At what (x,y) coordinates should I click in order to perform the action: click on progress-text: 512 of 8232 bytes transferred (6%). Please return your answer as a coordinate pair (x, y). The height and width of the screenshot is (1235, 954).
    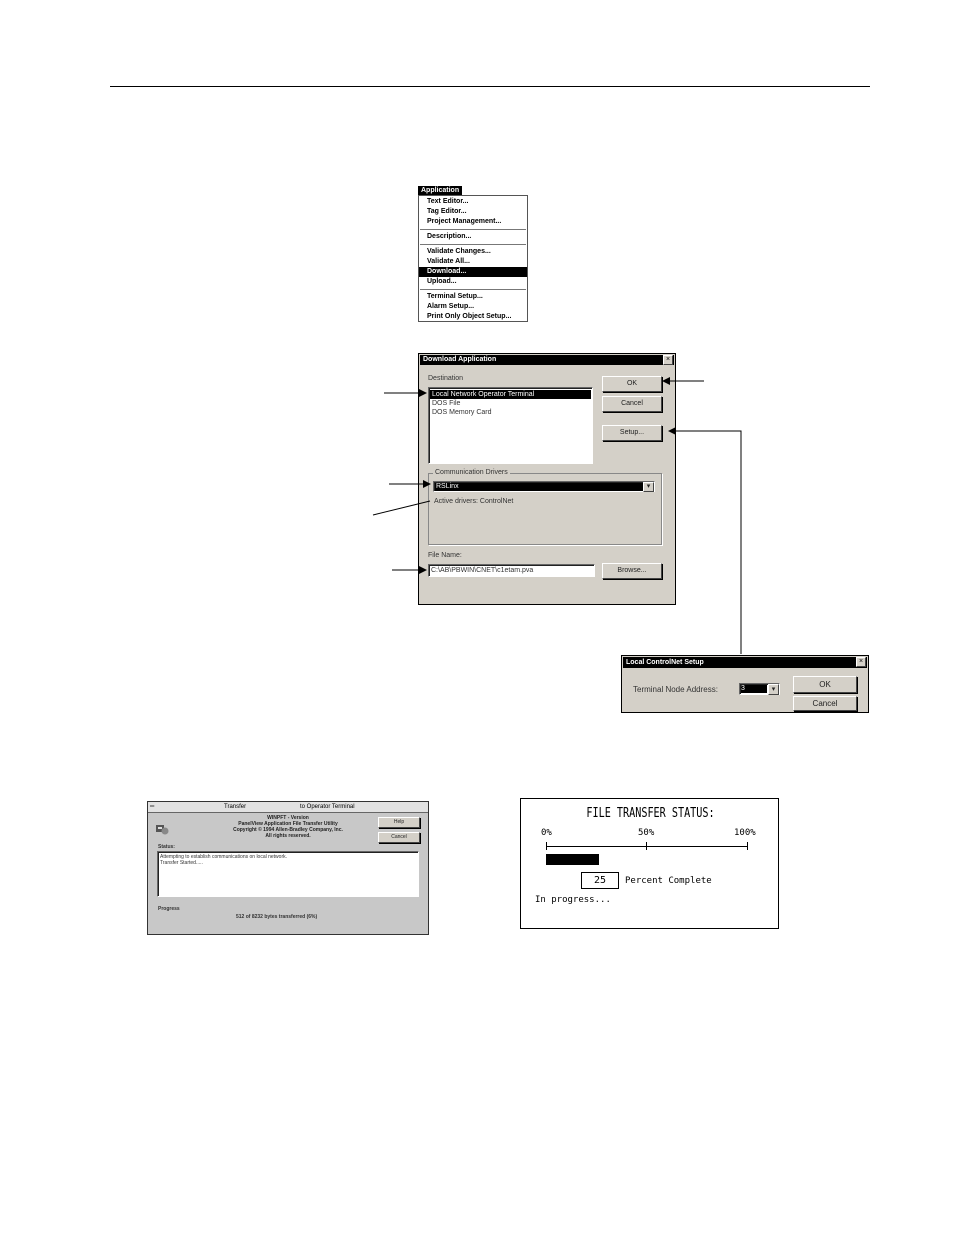
    Looking at the image, I should click on (277, 917).